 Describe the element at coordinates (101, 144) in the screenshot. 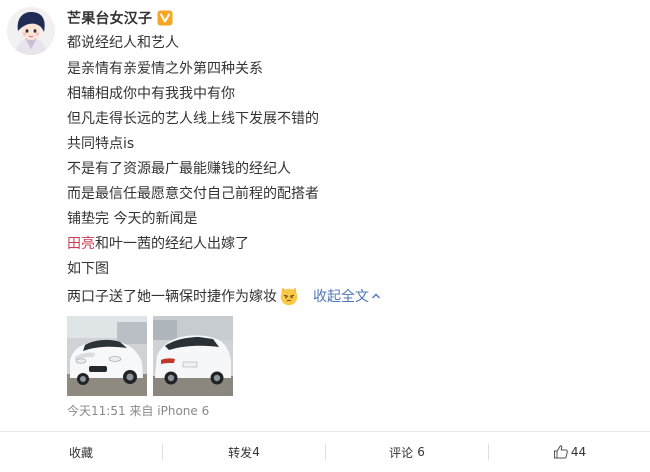

I see `post-text-line: 共同特点is` at that location.